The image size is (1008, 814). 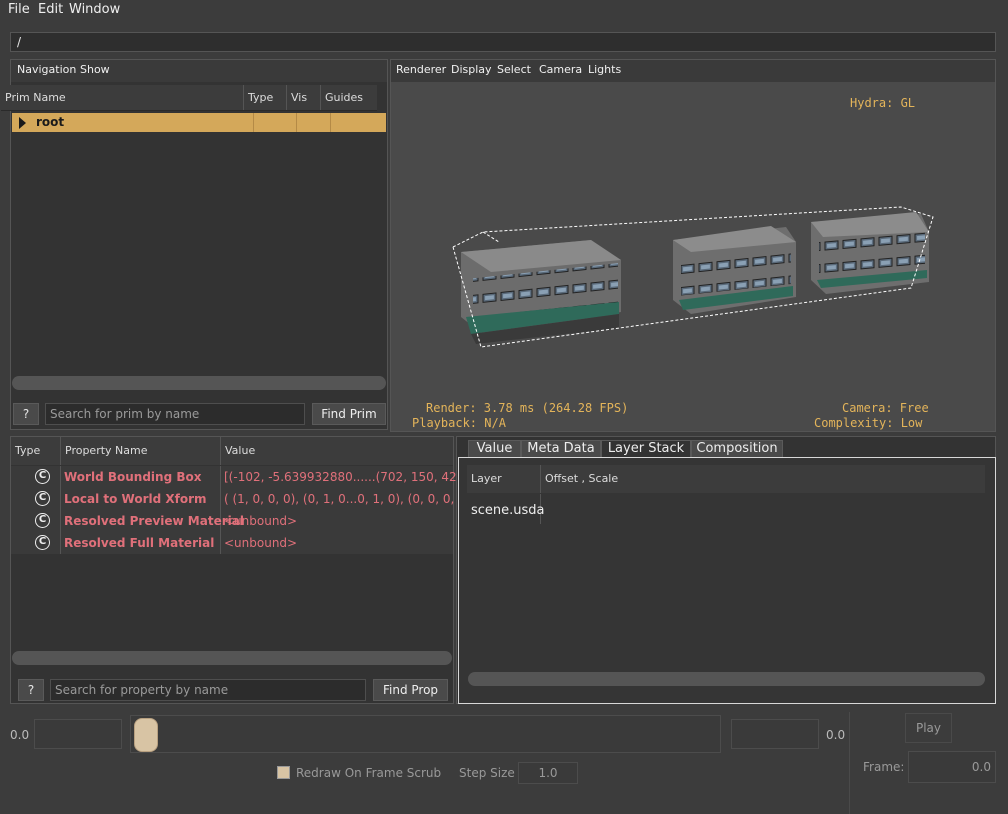 I want to click on column-type: Type, so click(x=265, y=97).